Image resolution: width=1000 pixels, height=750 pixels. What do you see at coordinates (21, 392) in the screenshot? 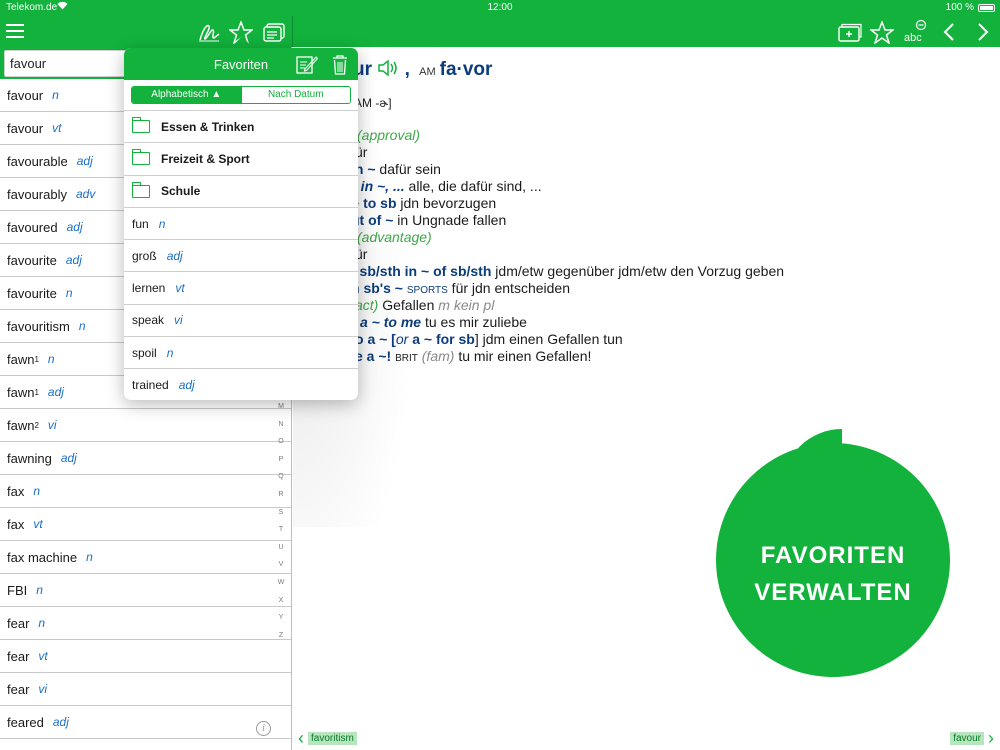
I see `word-text: fawn` at bounding box center [21, 392].